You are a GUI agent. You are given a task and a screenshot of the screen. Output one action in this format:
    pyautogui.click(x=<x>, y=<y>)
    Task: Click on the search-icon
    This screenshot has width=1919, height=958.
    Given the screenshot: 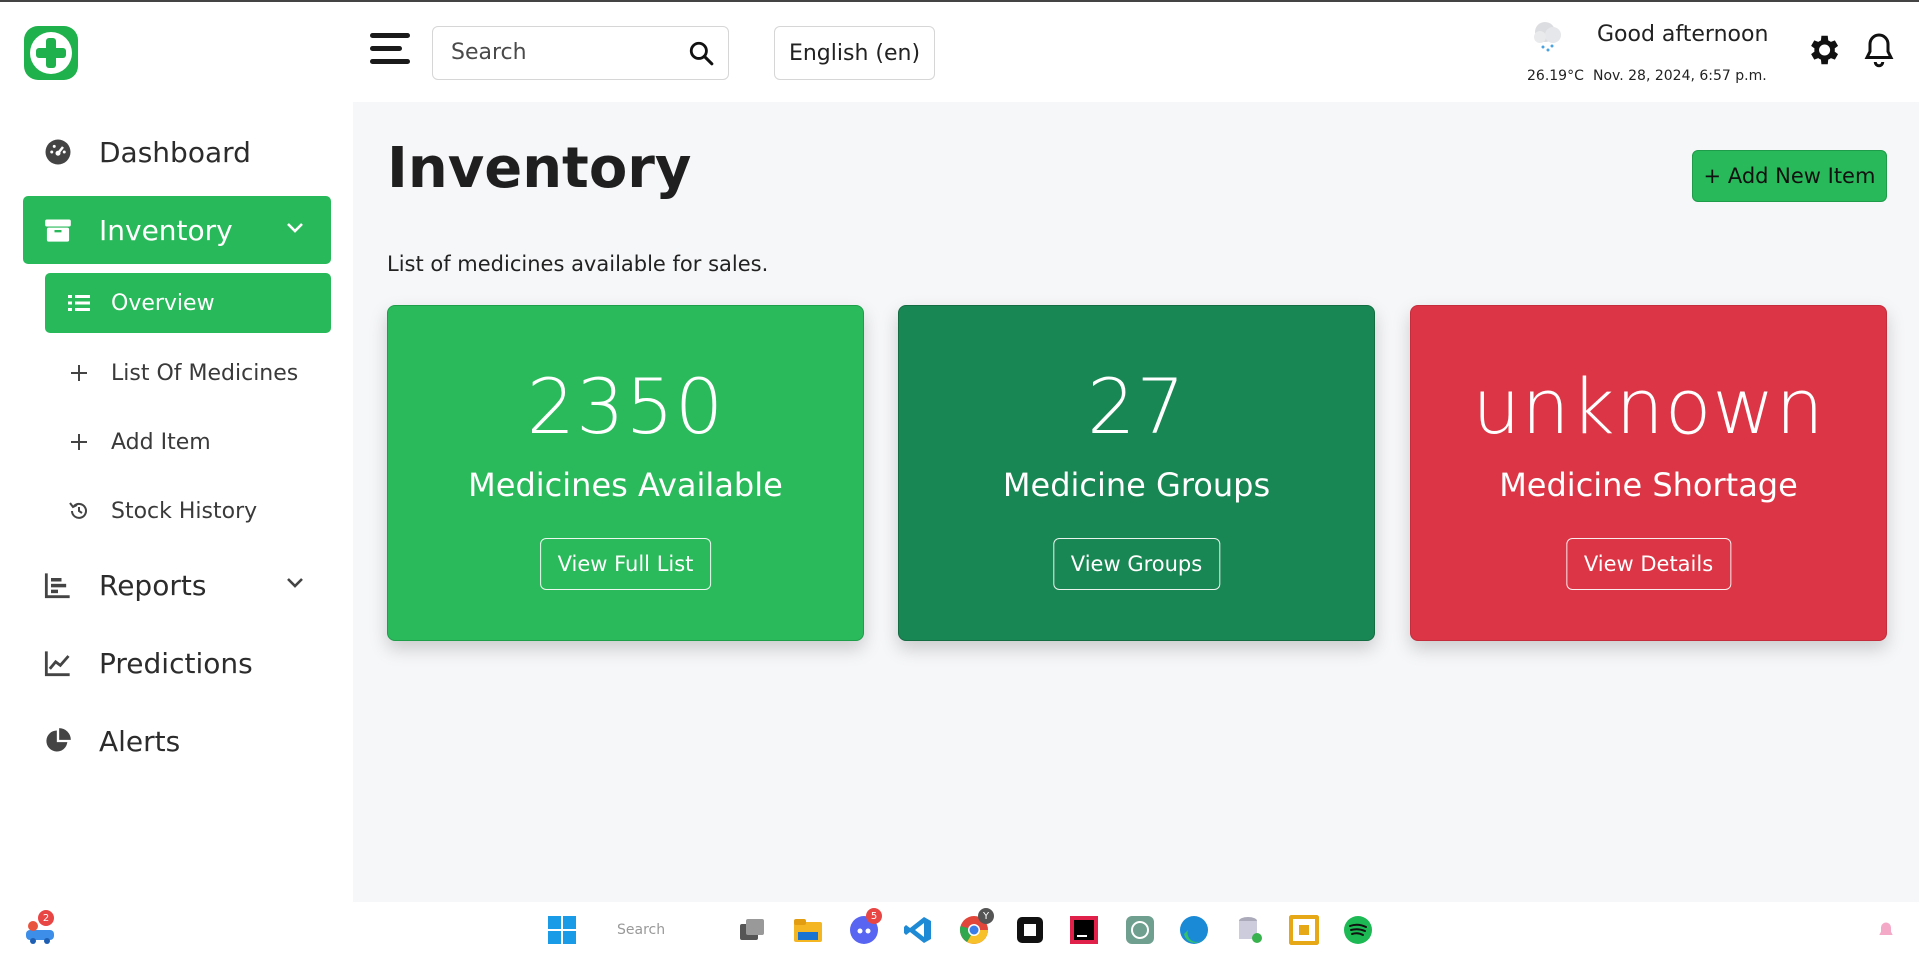 What is the action you would take?
    pyautogui.click(x=701, y=53)
    